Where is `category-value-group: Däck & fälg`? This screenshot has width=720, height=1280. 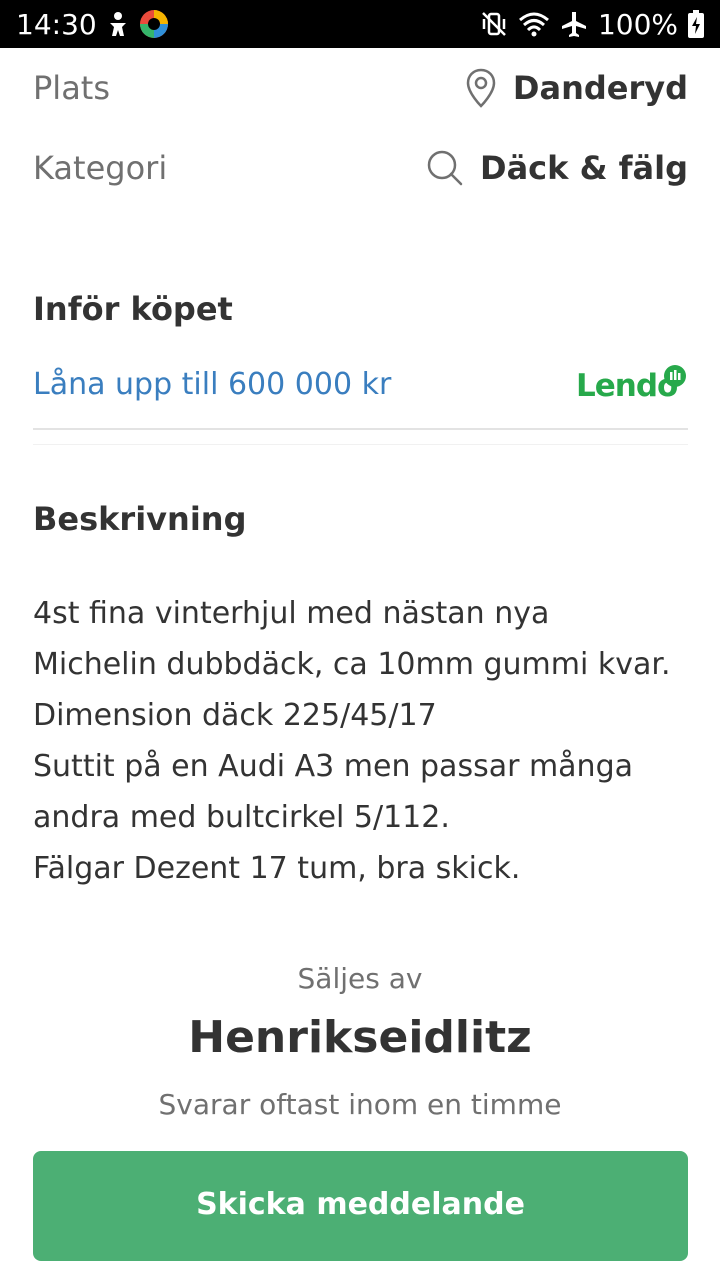 category-value-group: Däck & fälg is located at coordinates (557, 168).